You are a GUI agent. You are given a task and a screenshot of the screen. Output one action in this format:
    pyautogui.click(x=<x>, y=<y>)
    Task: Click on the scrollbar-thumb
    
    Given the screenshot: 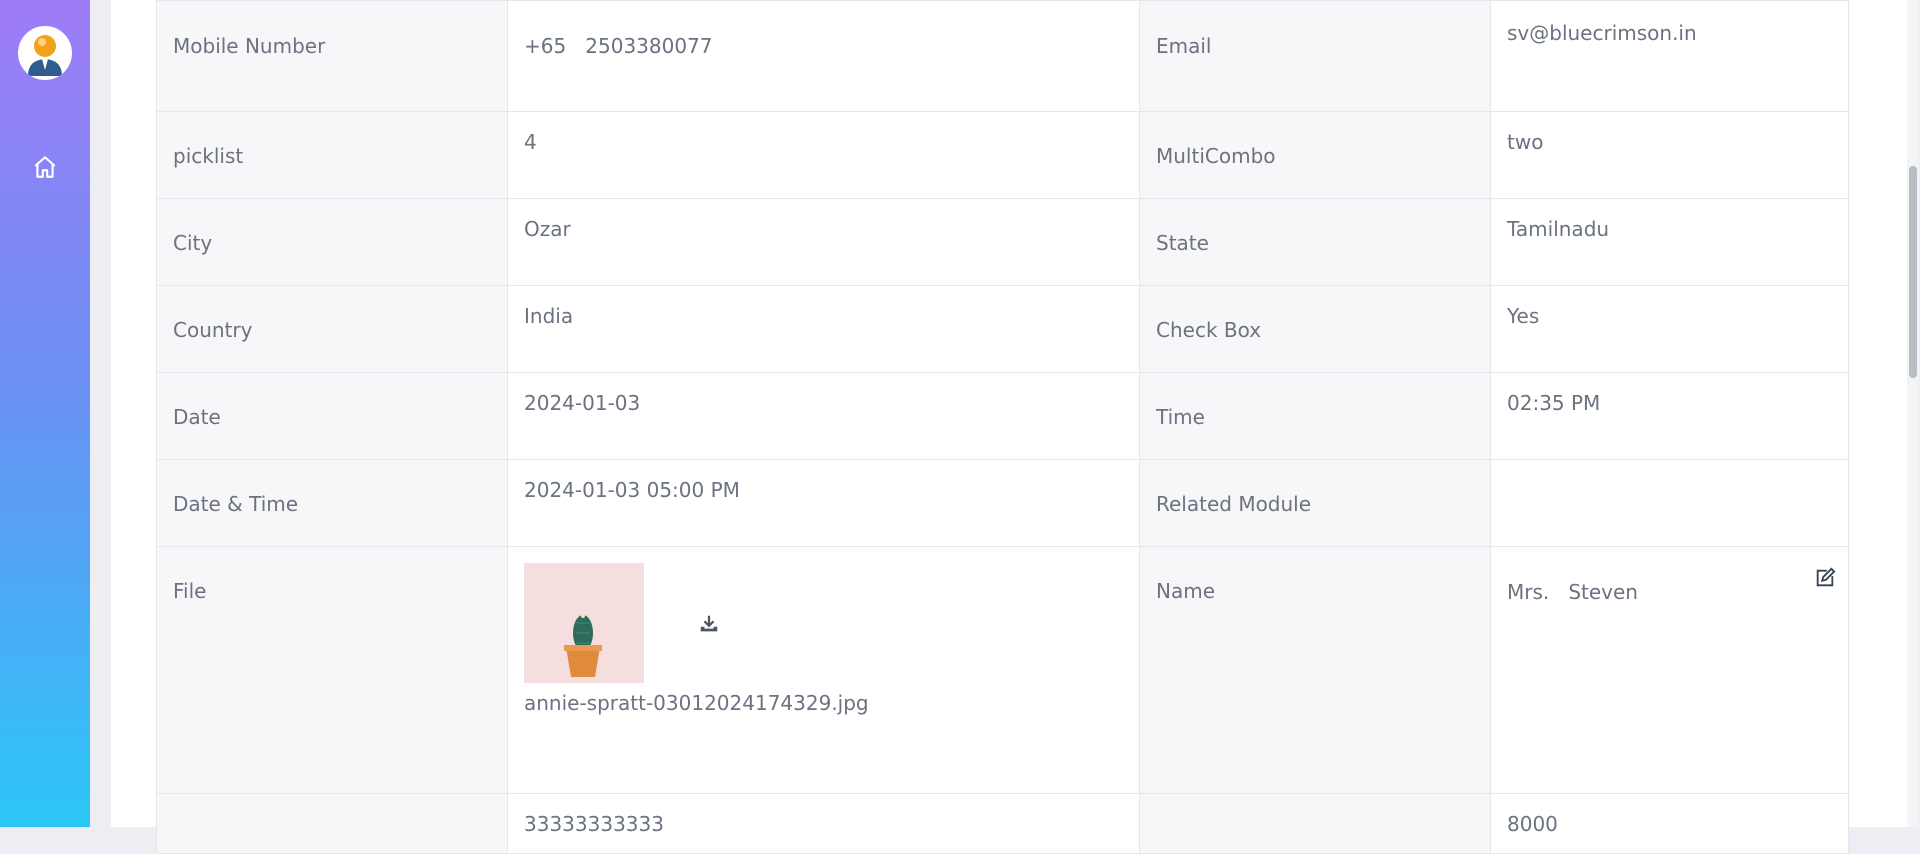 What is the action you would take?
    pyautogui.click(x=1913, y=272)
    